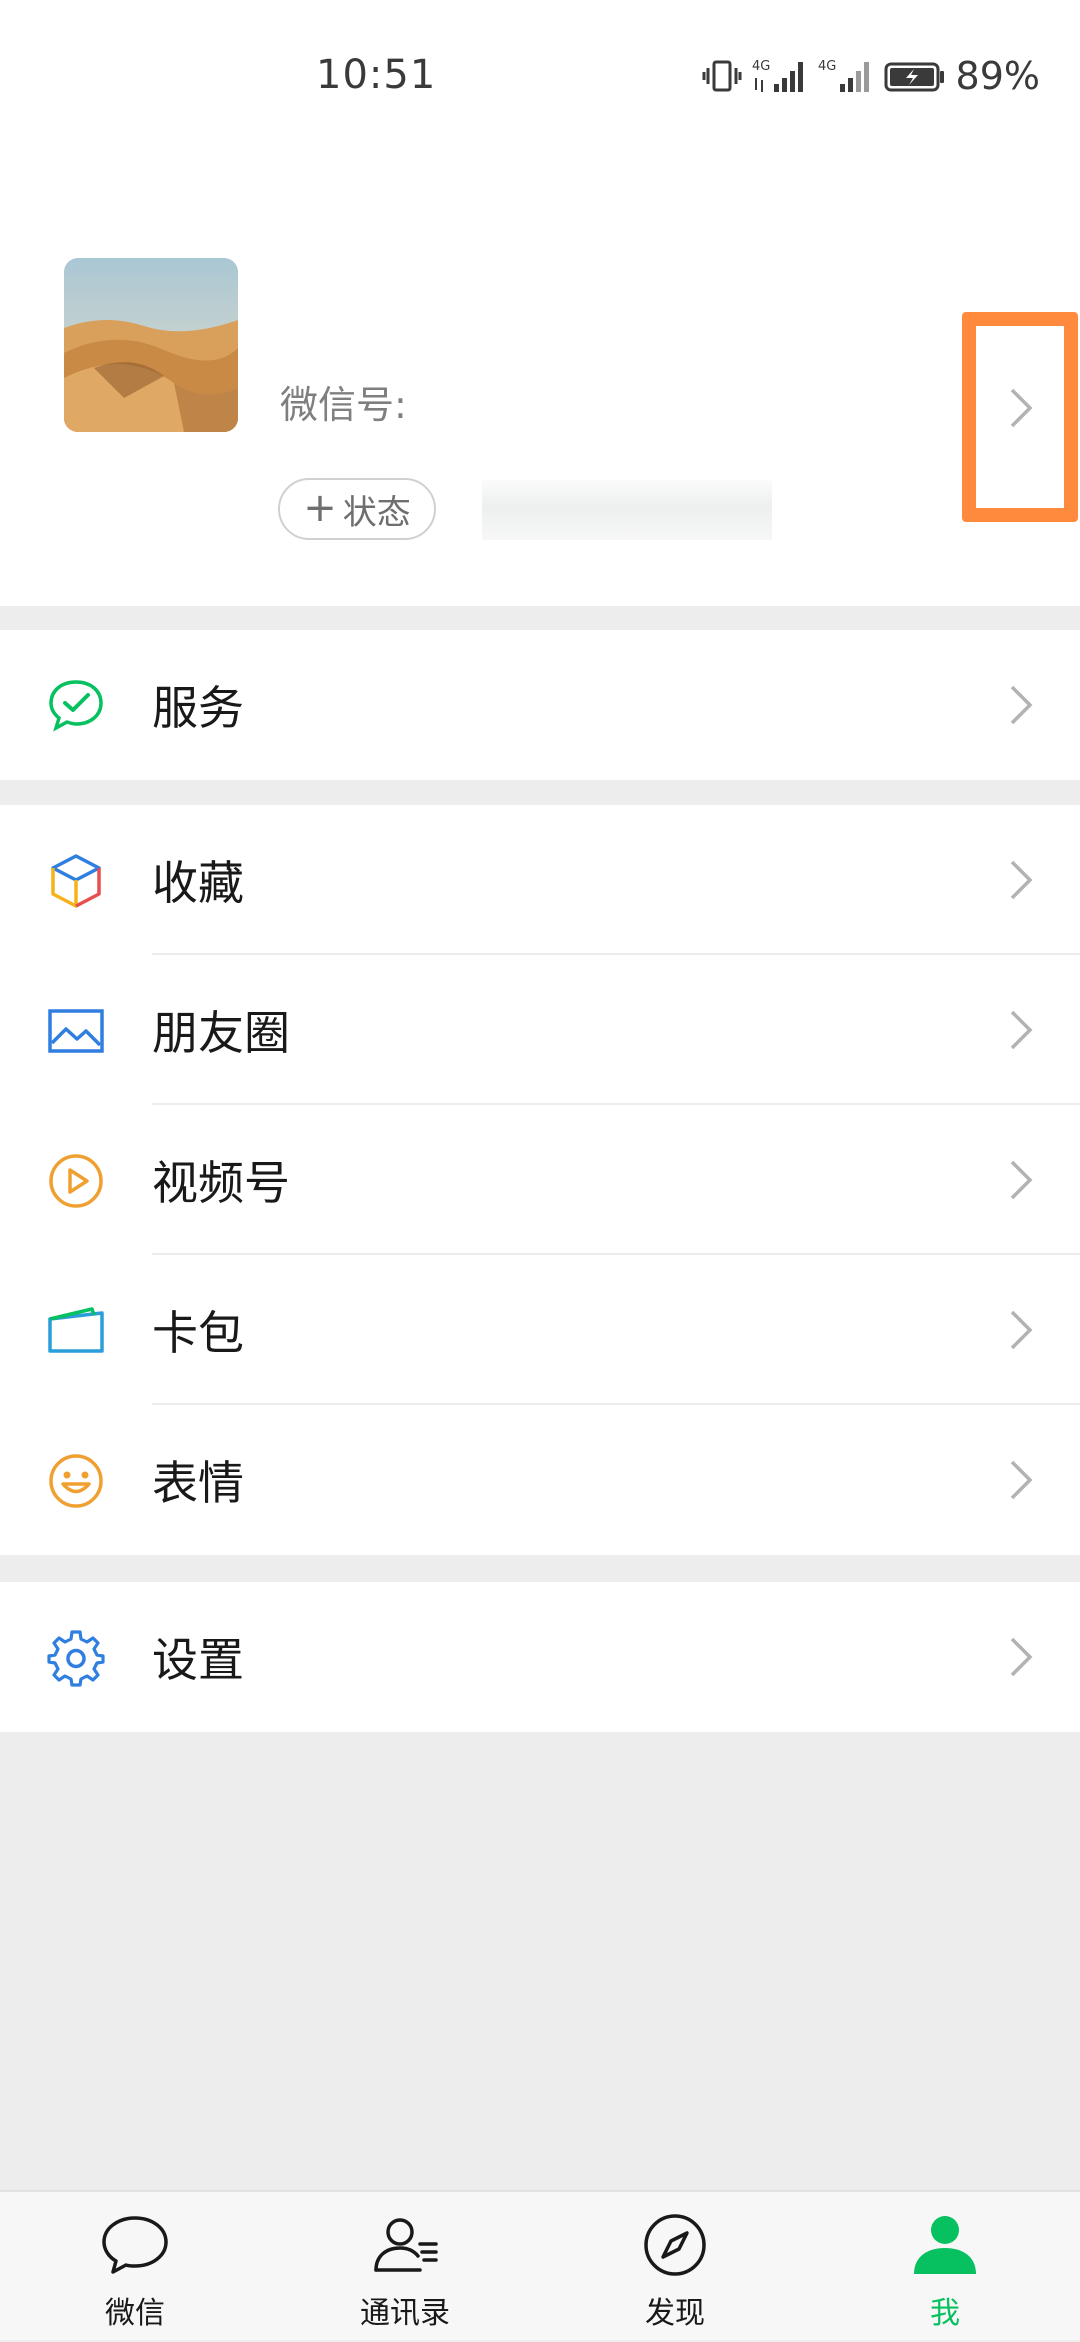  What do you see at coordinates (871, 76) in the screenshot?
I see `status-icons: 4G 4G 89%` at bounding box center [871, 76].